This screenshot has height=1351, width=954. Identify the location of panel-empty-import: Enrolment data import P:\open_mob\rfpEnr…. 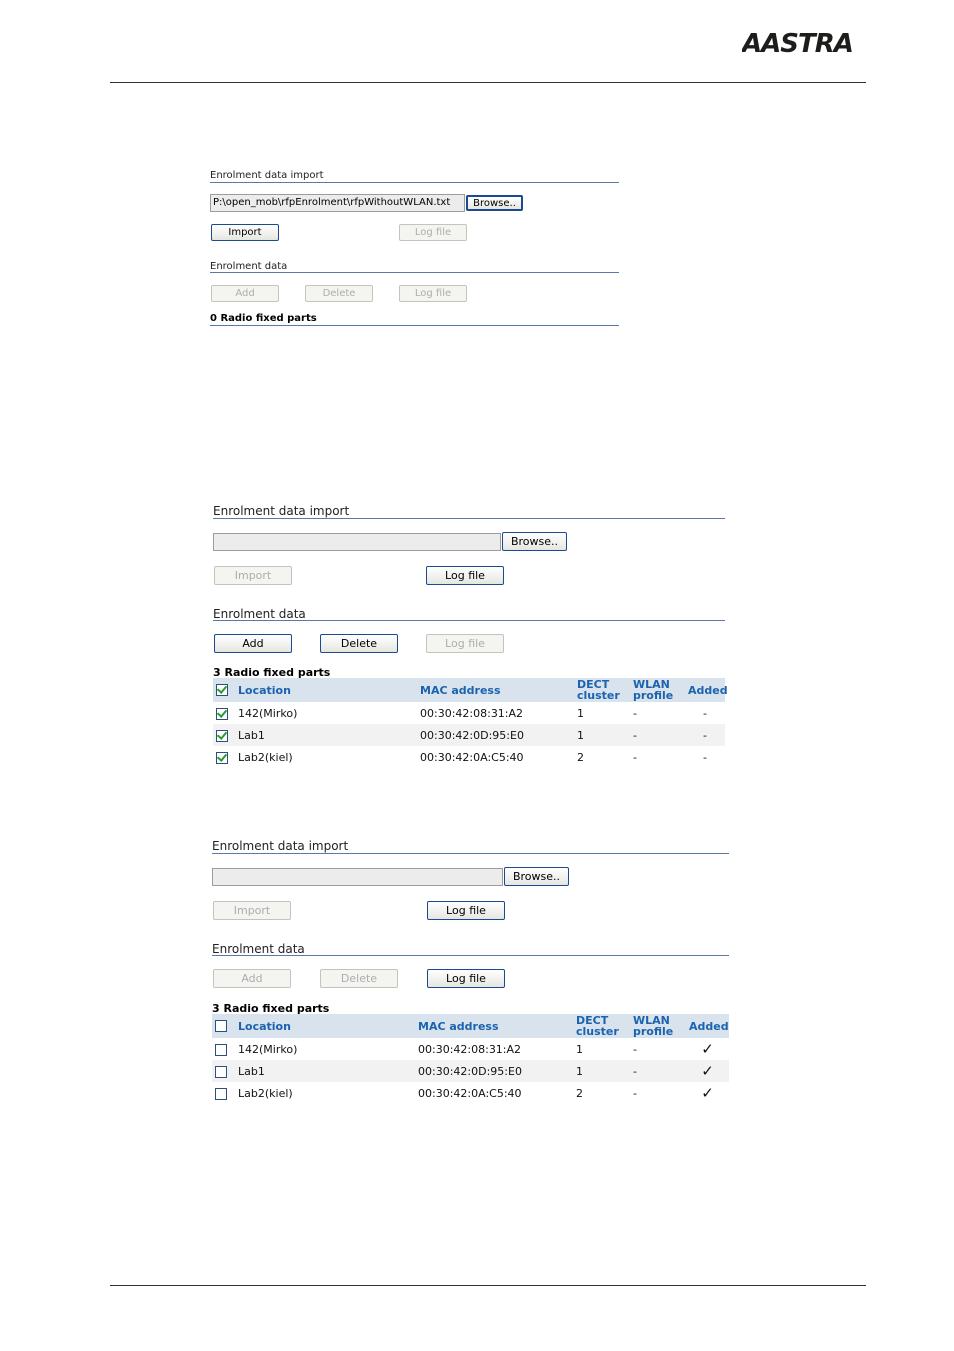
(415, 250).